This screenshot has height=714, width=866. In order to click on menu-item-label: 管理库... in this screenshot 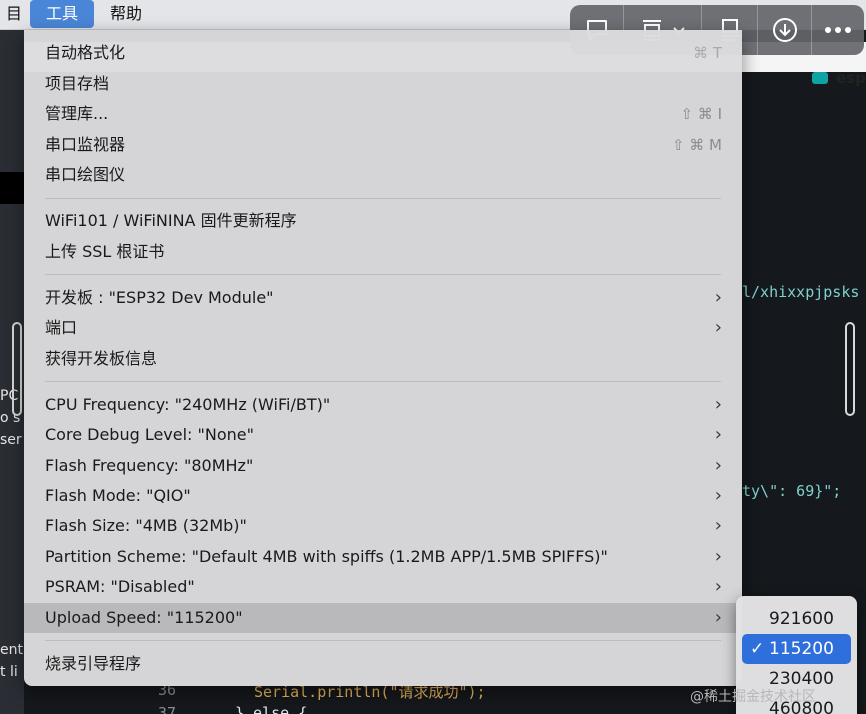, I will do `click(77, 113)`.